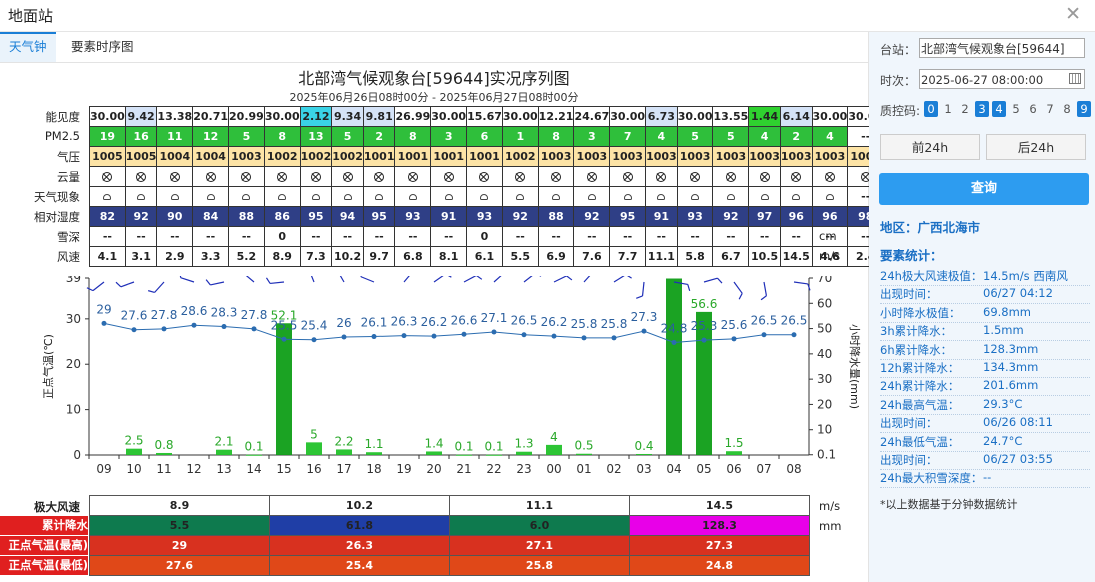 This screenshot has height=582, width=1095. Describe the element at coordinates (999, 109) in the screenshot. I see `qc-code-4: 4` at that location.